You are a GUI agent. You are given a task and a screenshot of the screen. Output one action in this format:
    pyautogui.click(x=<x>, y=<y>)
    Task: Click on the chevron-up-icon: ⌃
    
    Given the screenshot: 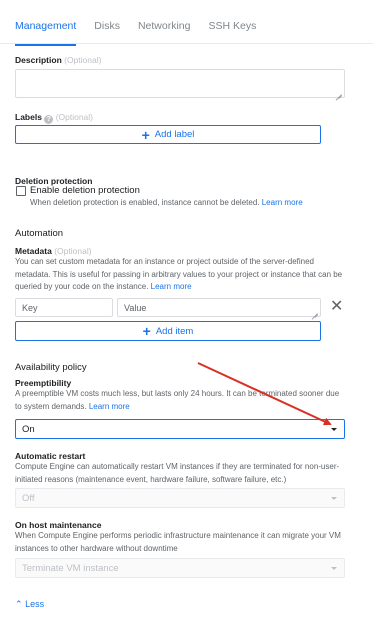 What is the action you would take?
    pyautogui.click(x=19, y=604)
    